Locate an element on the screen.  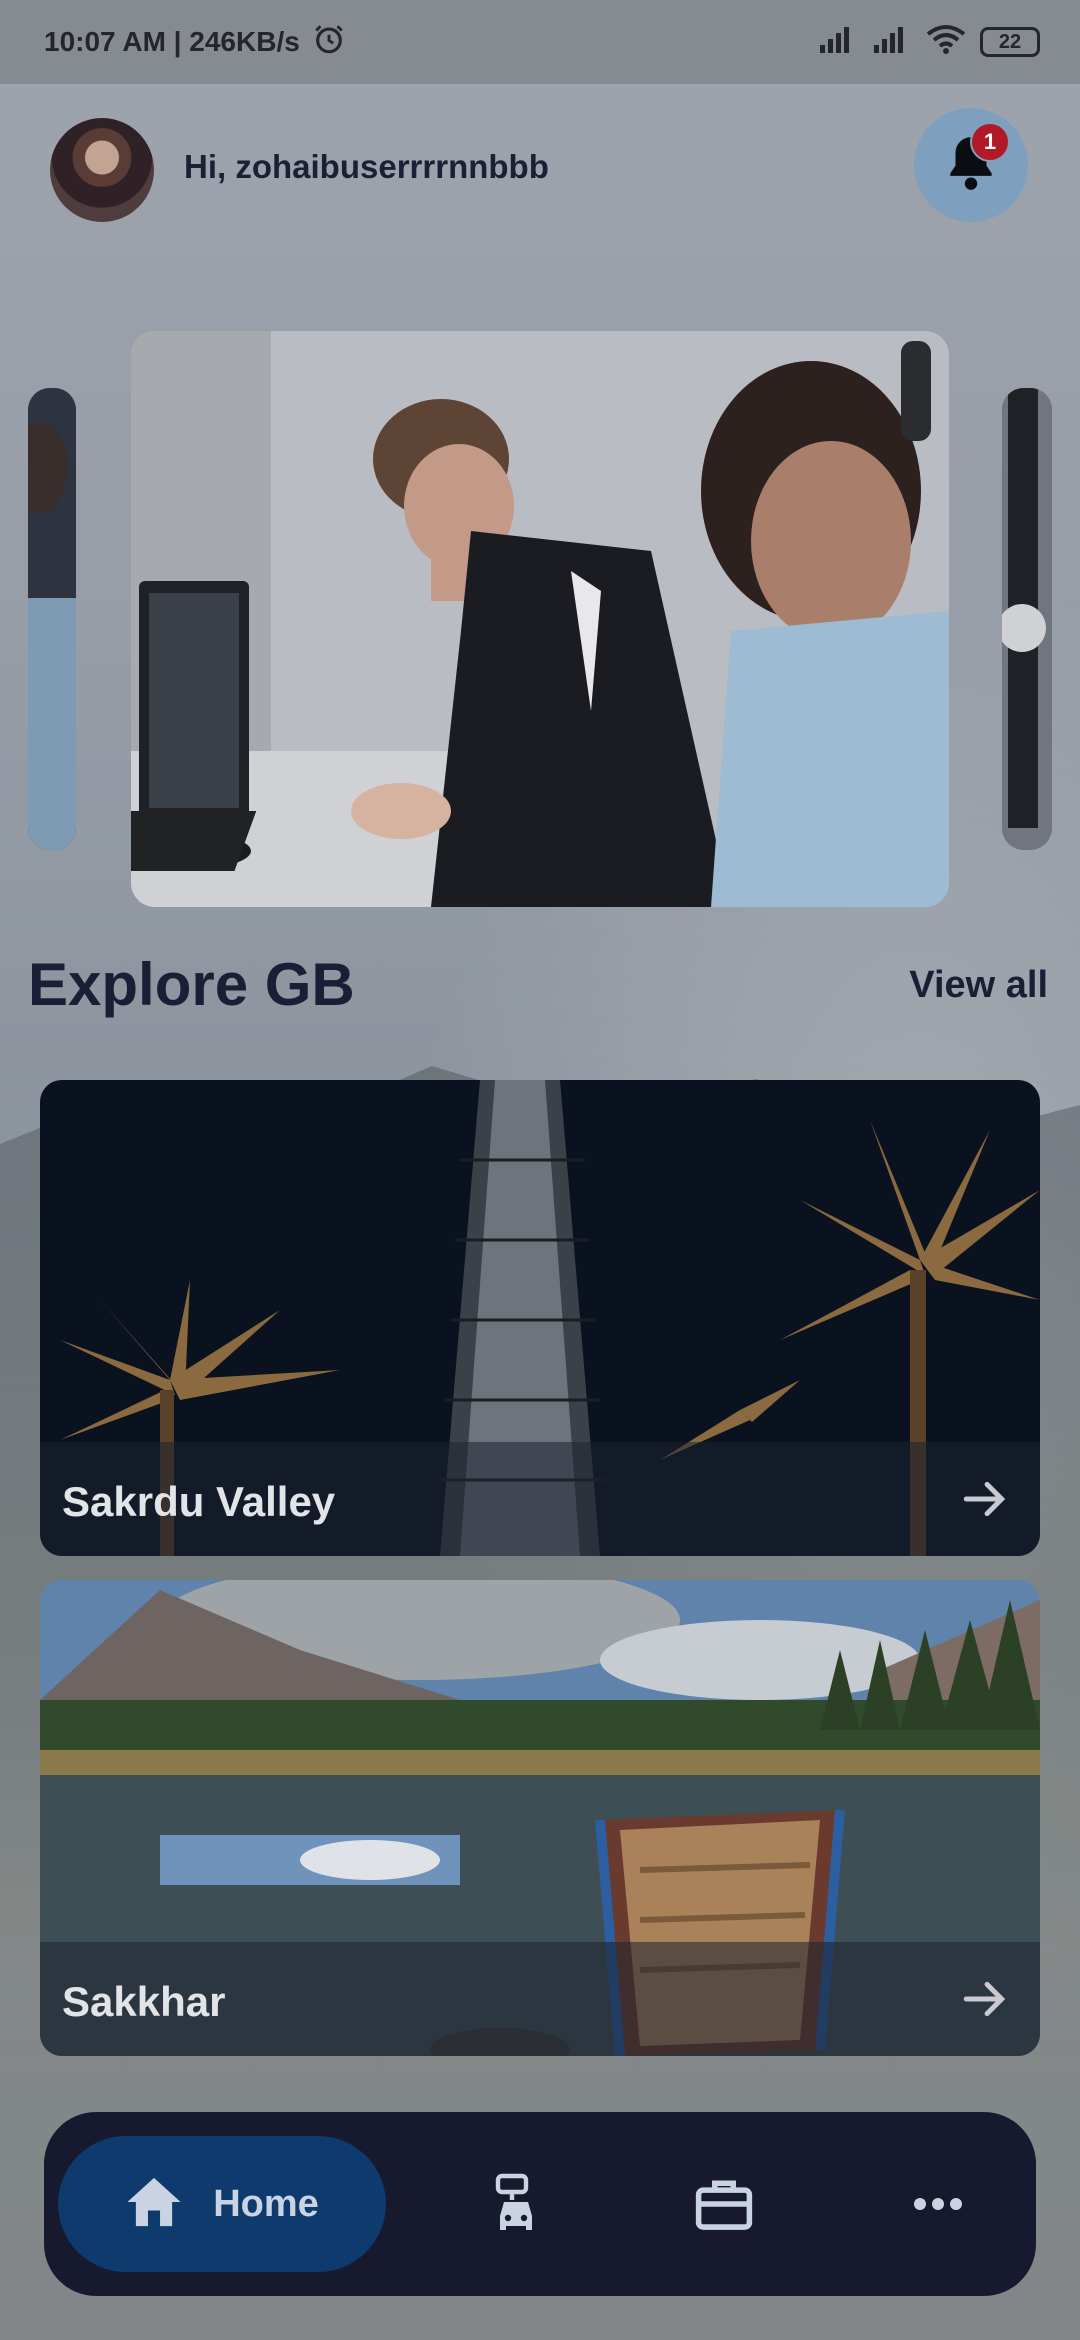
view-all-link: View all is located at coordinates (978, 985).